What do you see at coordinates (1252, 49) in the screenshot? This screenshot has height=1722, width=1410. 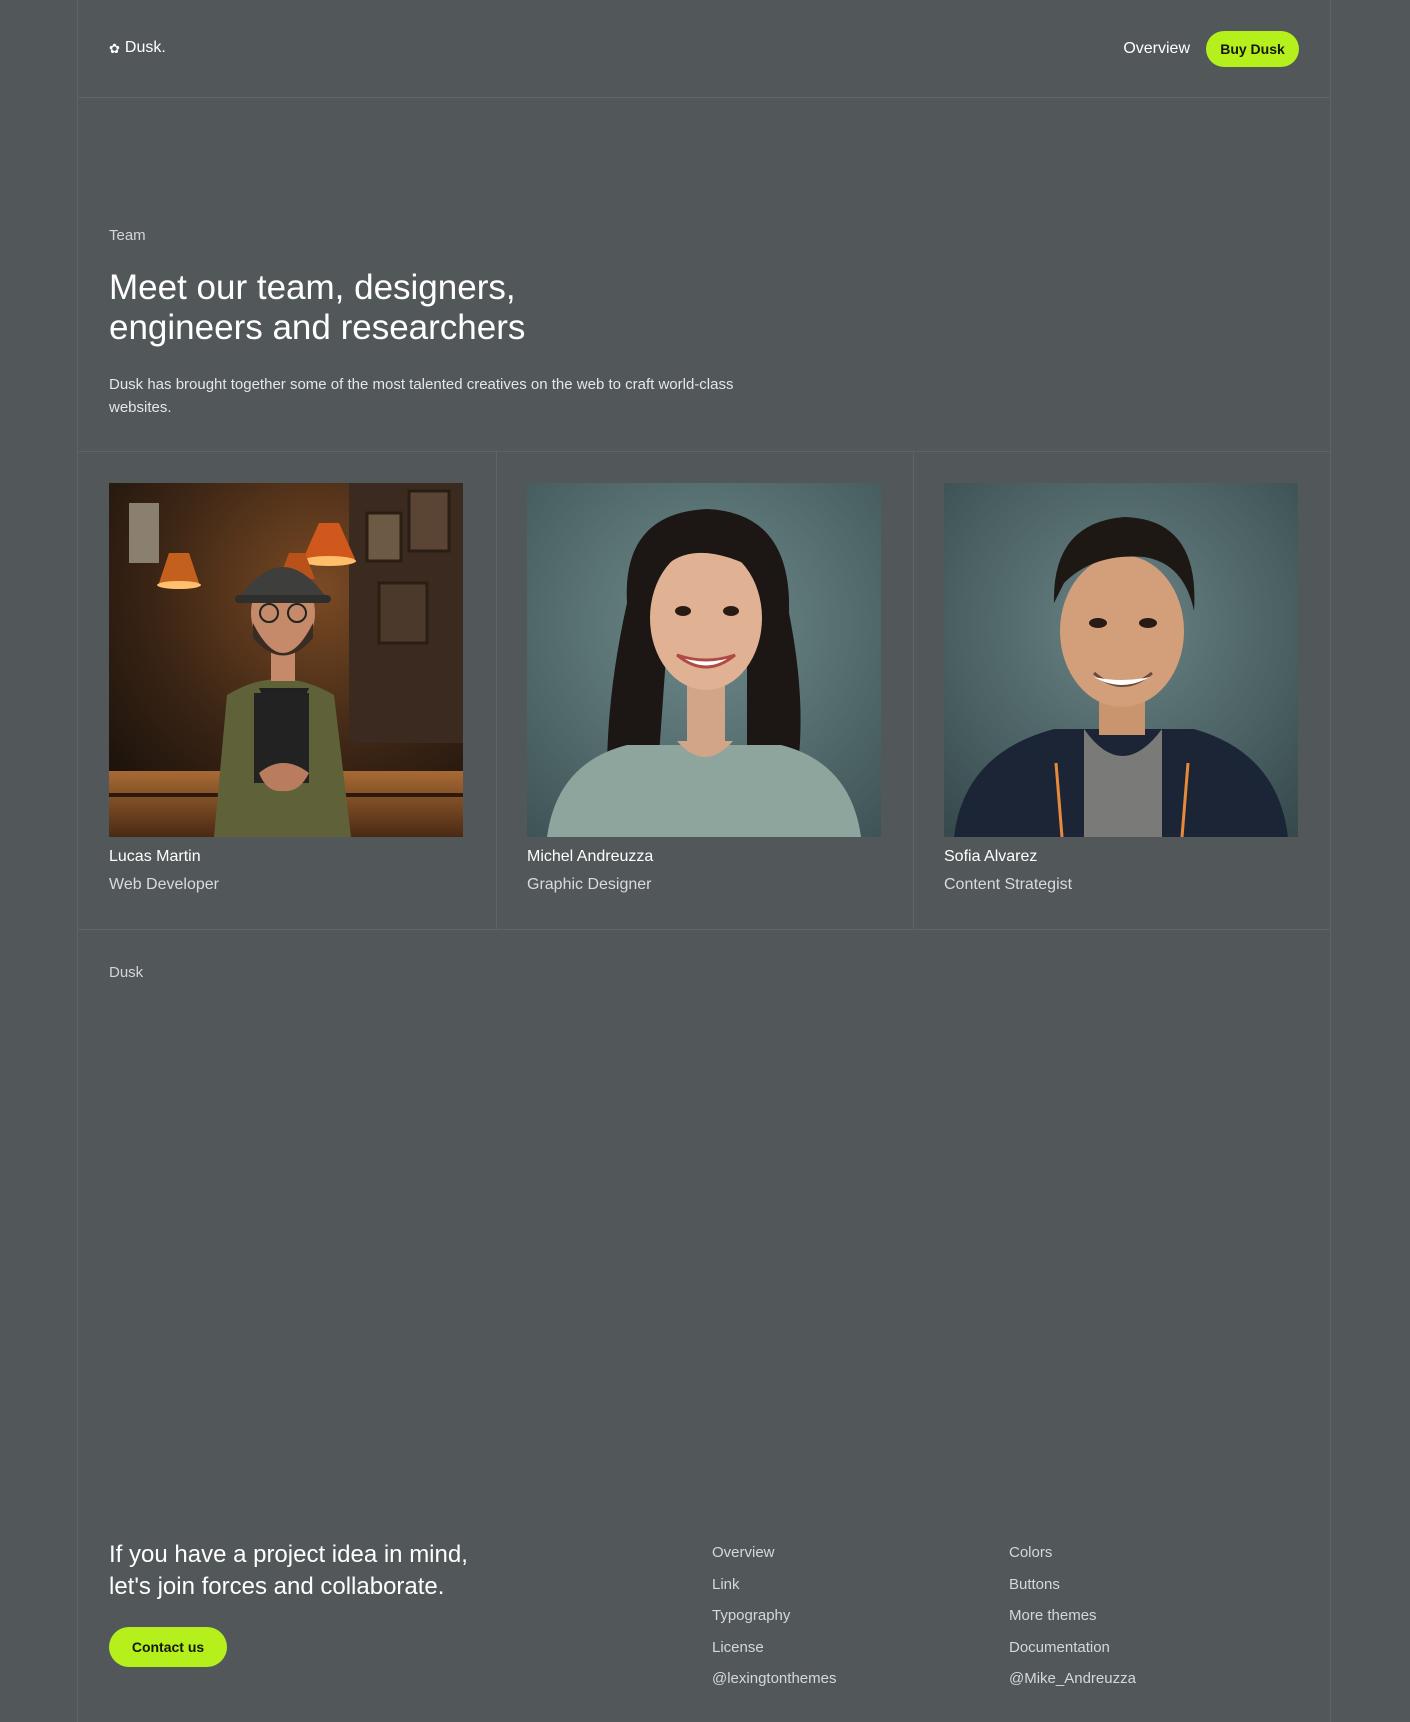 I see `buy-dusk-button: Buy Dusk` at bounding box center [1252, 49].